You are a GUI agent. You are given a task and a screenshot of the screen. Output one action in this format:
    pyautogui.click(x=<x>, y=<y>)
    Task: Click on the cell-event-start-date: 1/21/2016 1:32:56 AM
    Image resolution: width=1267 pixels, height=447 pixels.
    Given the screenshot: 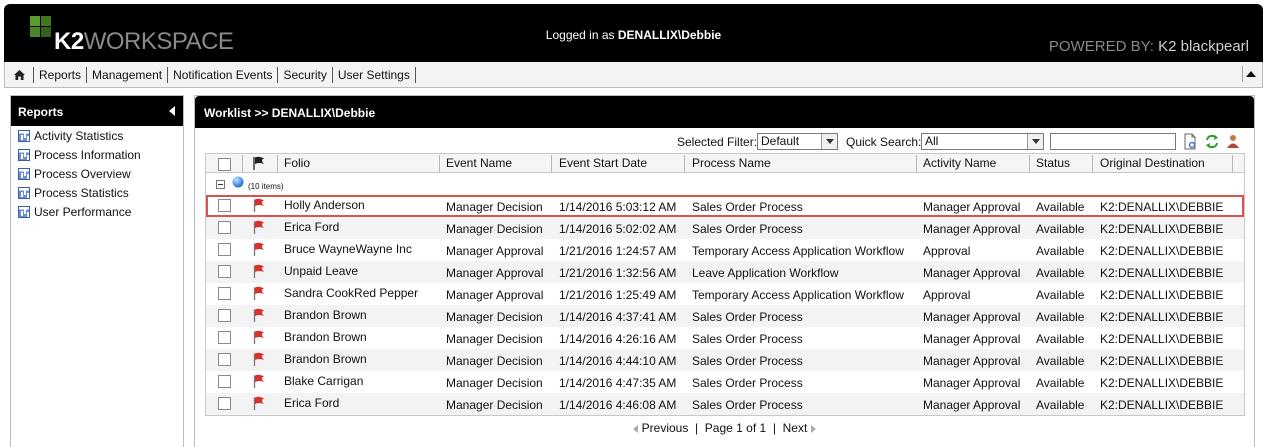 What is the action you would take?
    pyautogui.click(x=618, y=273)
    